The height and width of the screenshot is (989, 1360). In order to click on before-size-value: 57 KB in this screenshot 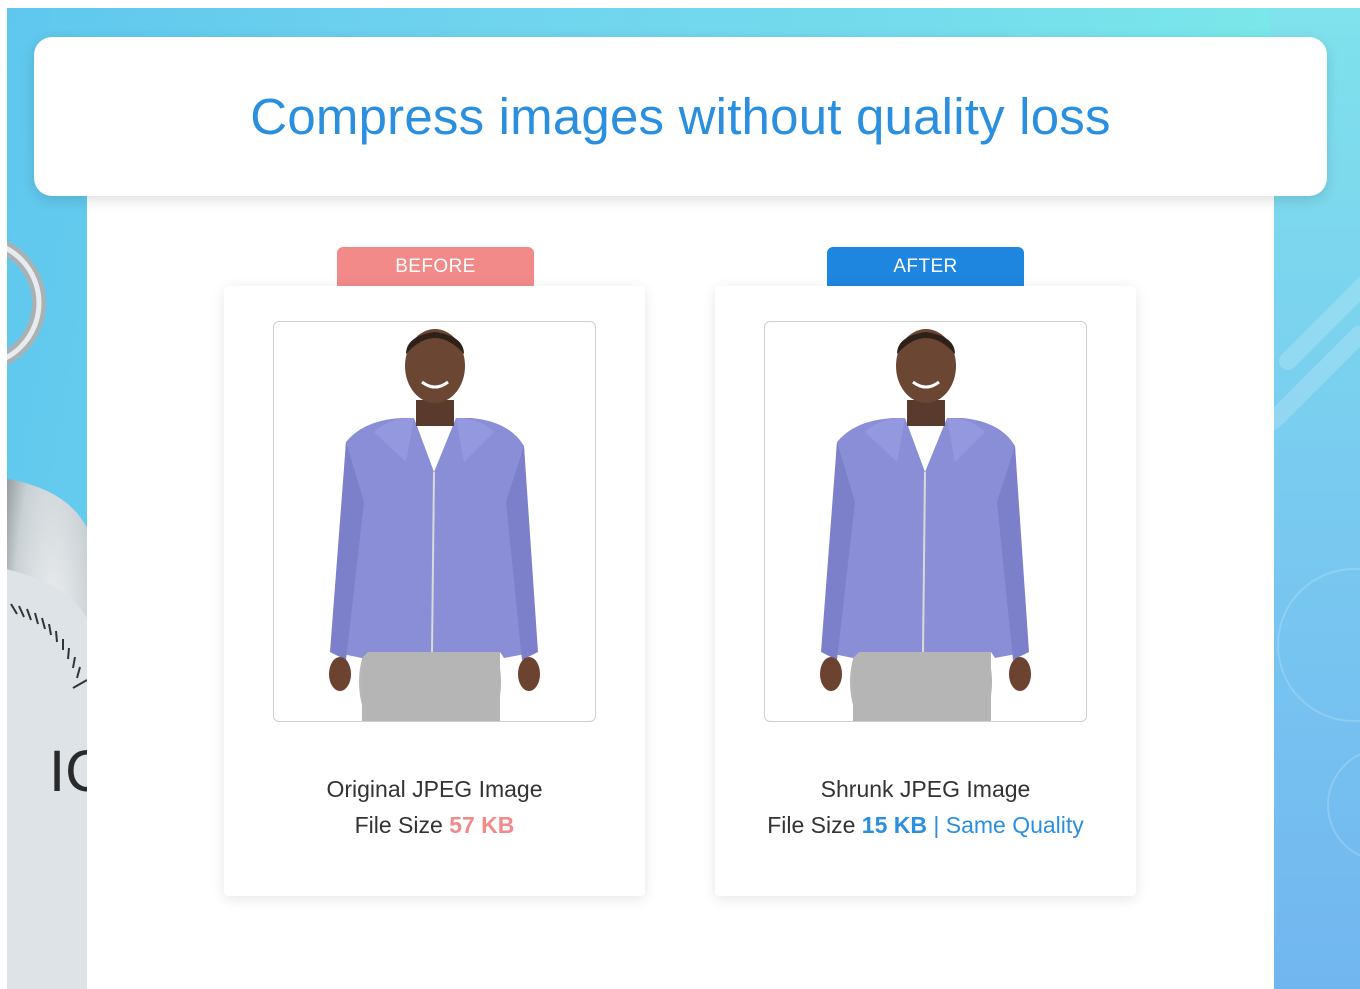, I will do `click(482, 825)`.